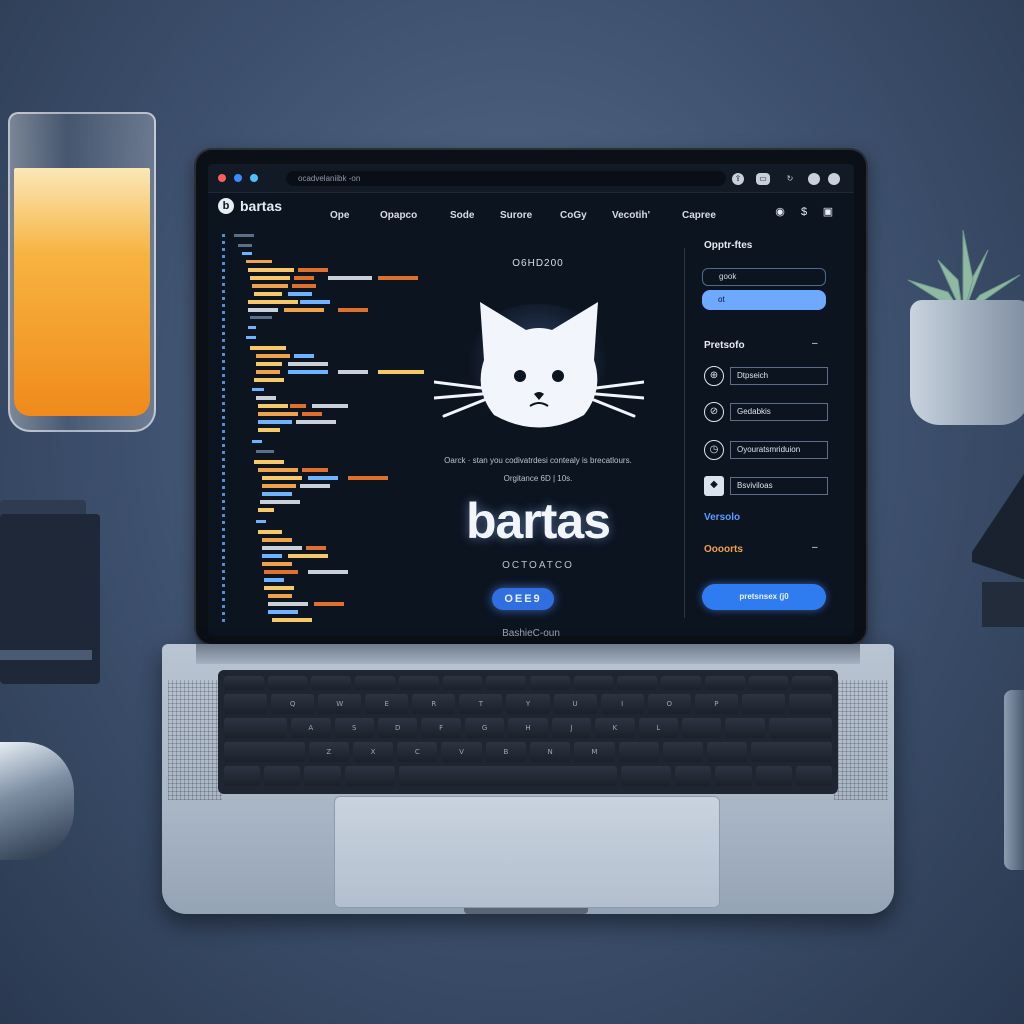 The image size is (1024, 1024). Describe the element at coordinates (311, 728) in the screenshot. I see `key-a: A` at that location.